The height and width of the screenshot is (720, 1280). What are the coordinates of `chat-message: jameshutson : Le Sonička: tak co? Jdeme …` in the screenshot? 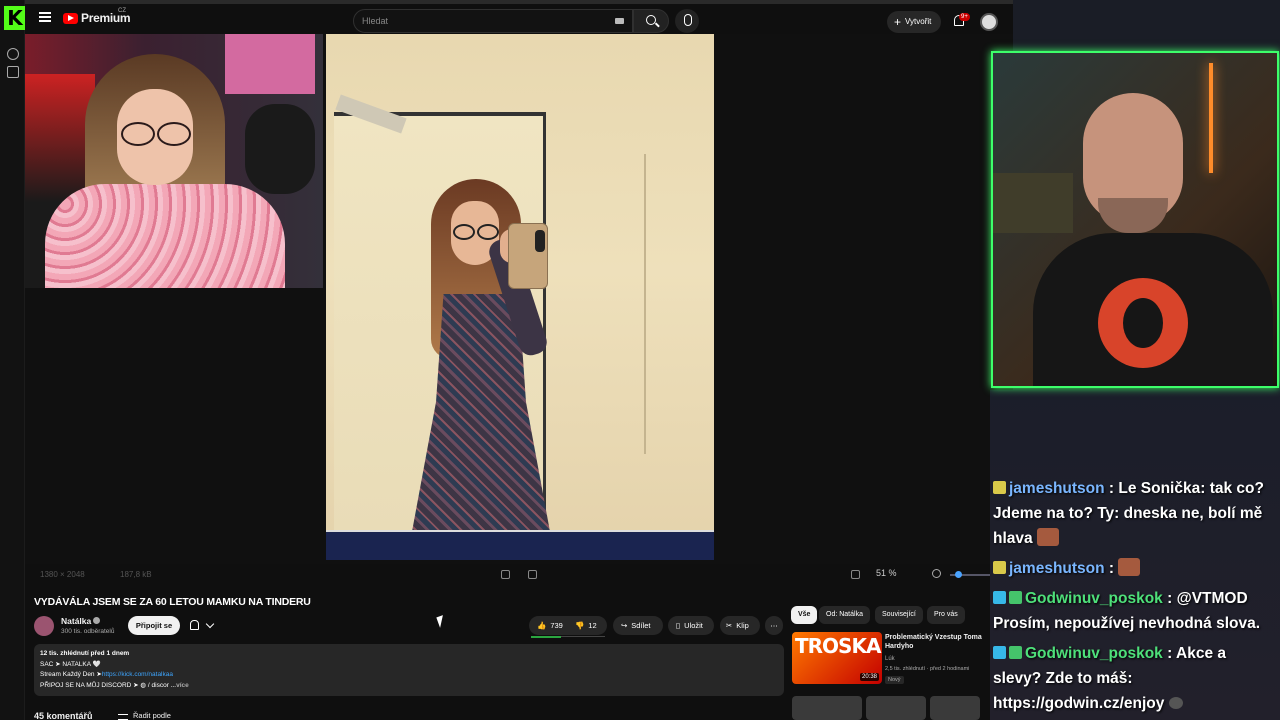 It's located at (1135, 513).